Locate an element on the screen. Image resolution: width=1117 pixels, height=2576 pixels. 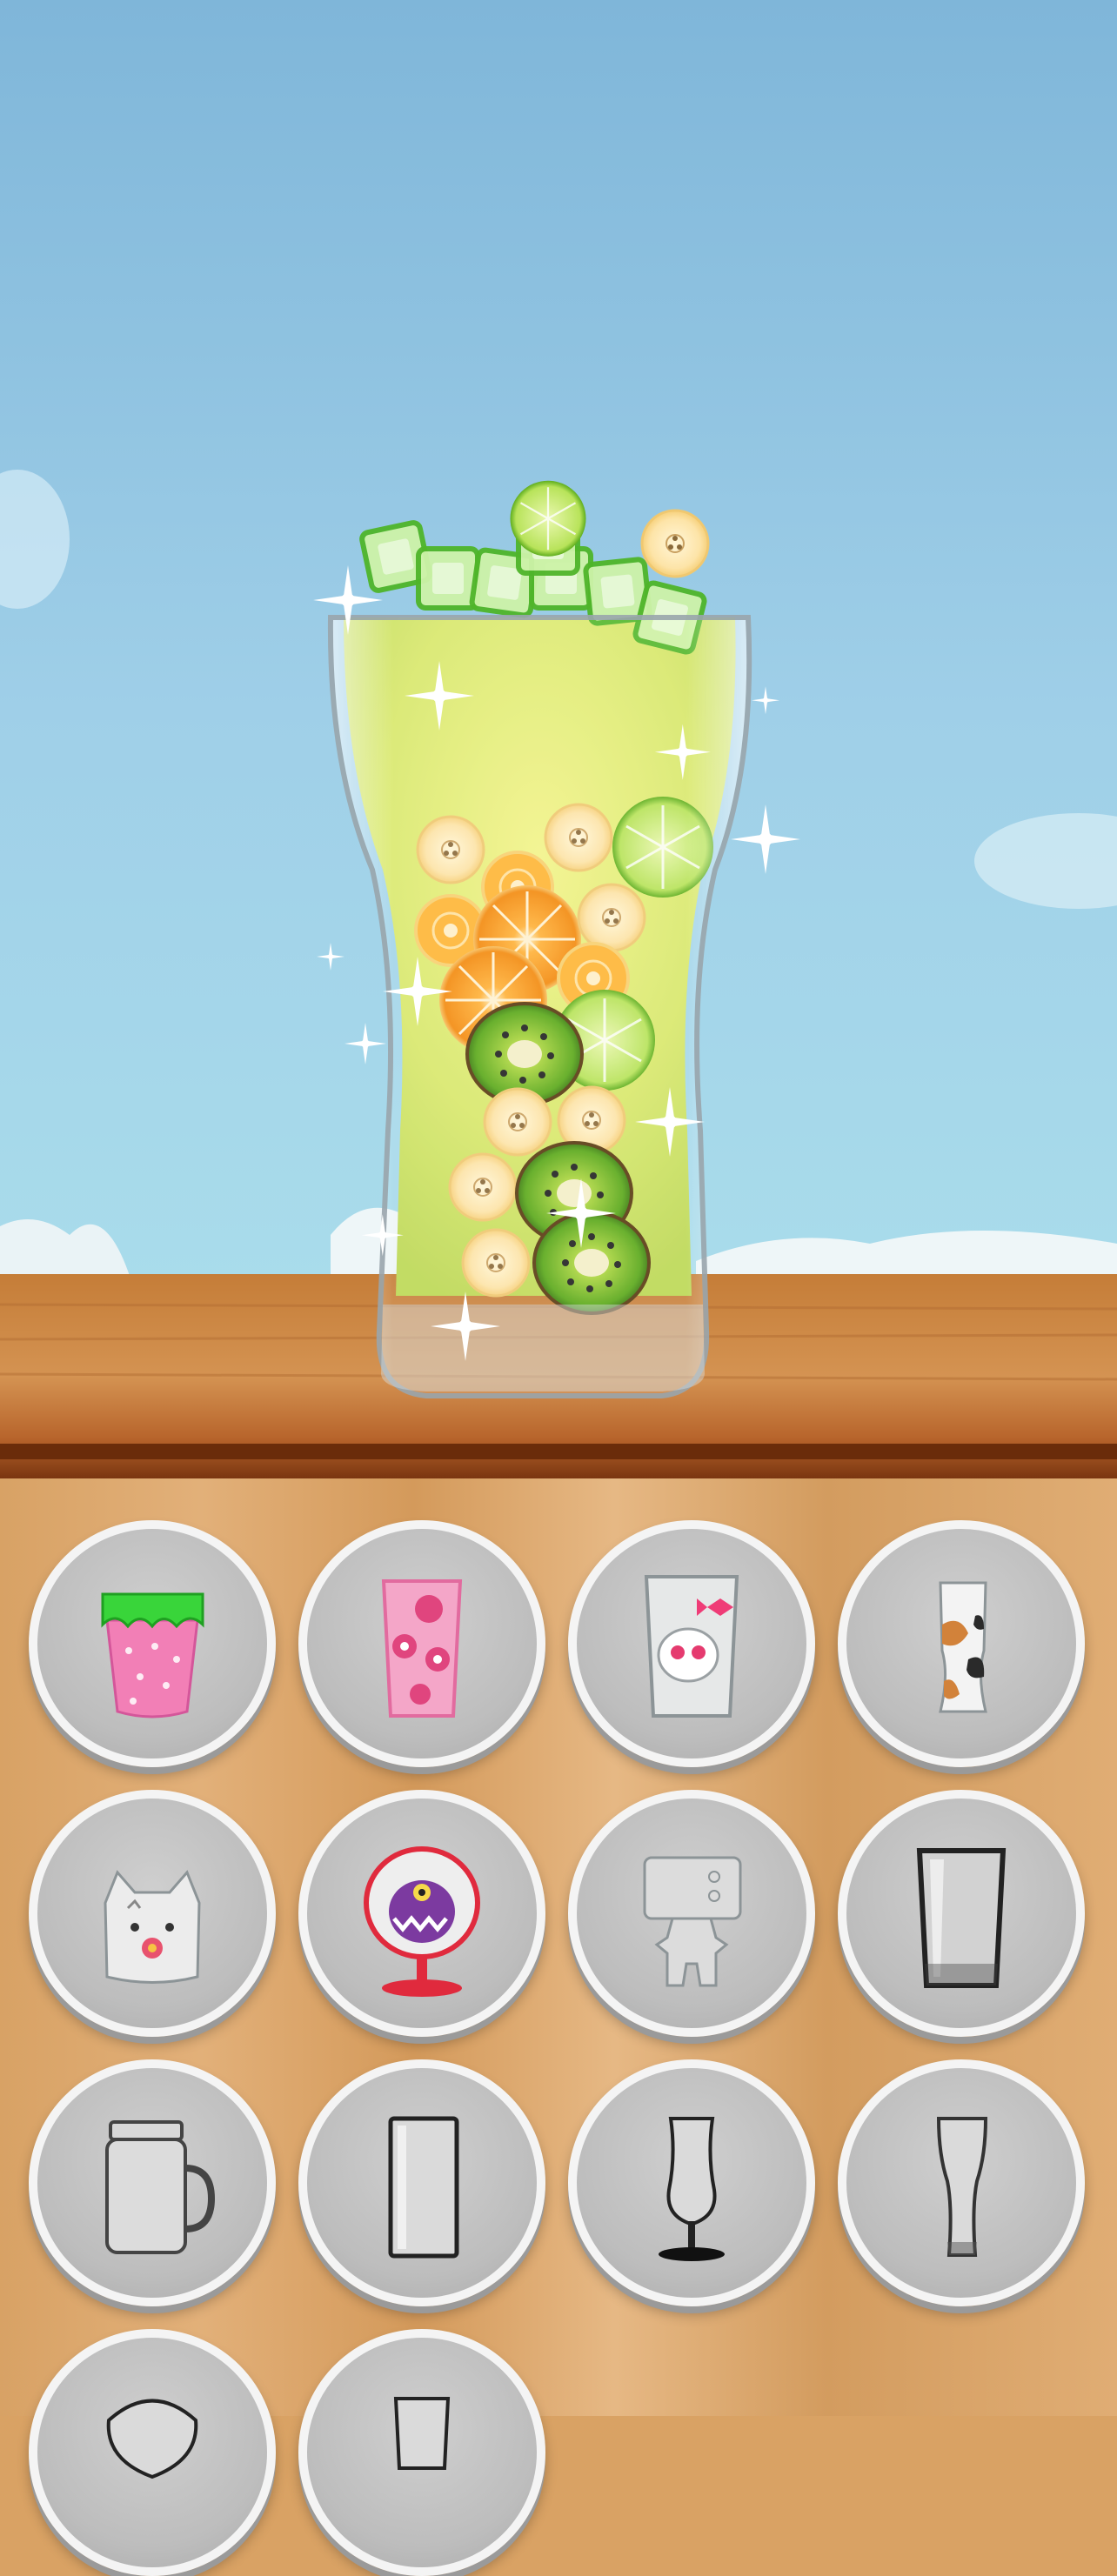
tumbler-glass-icon is located at coordinates (961, 1918).